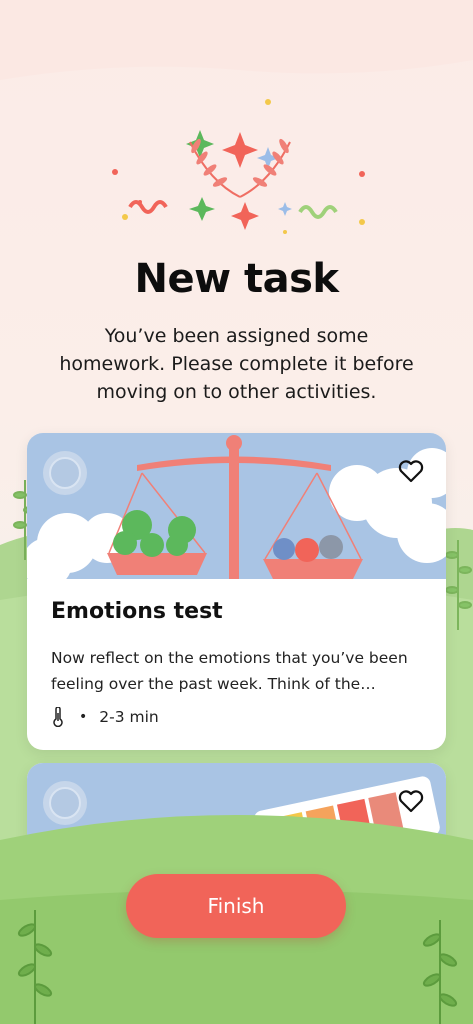  What do you see at coordinates (236, 506) in the screenshot?
I see `balance-scale-illustration` at bounding box center [236, 506].